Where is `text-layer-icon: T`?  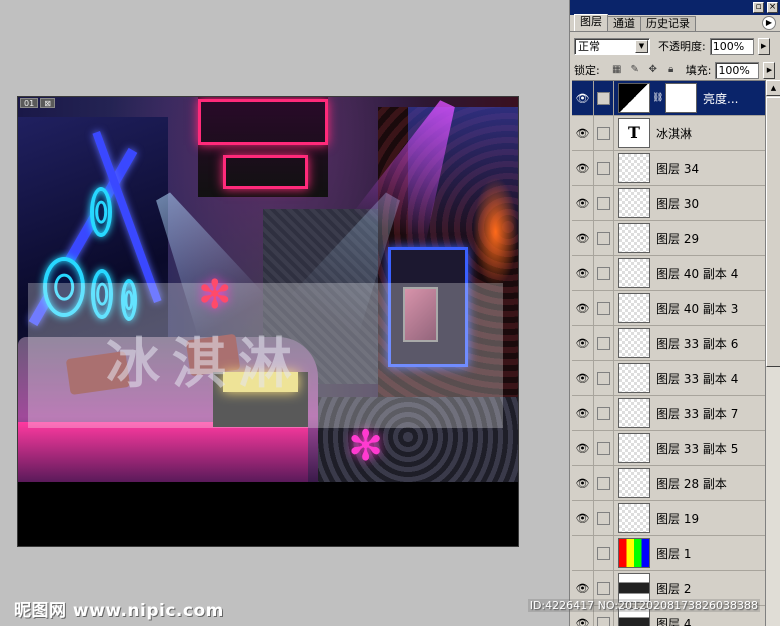
text-layer-icon: T is located at coordinates (634, 133).